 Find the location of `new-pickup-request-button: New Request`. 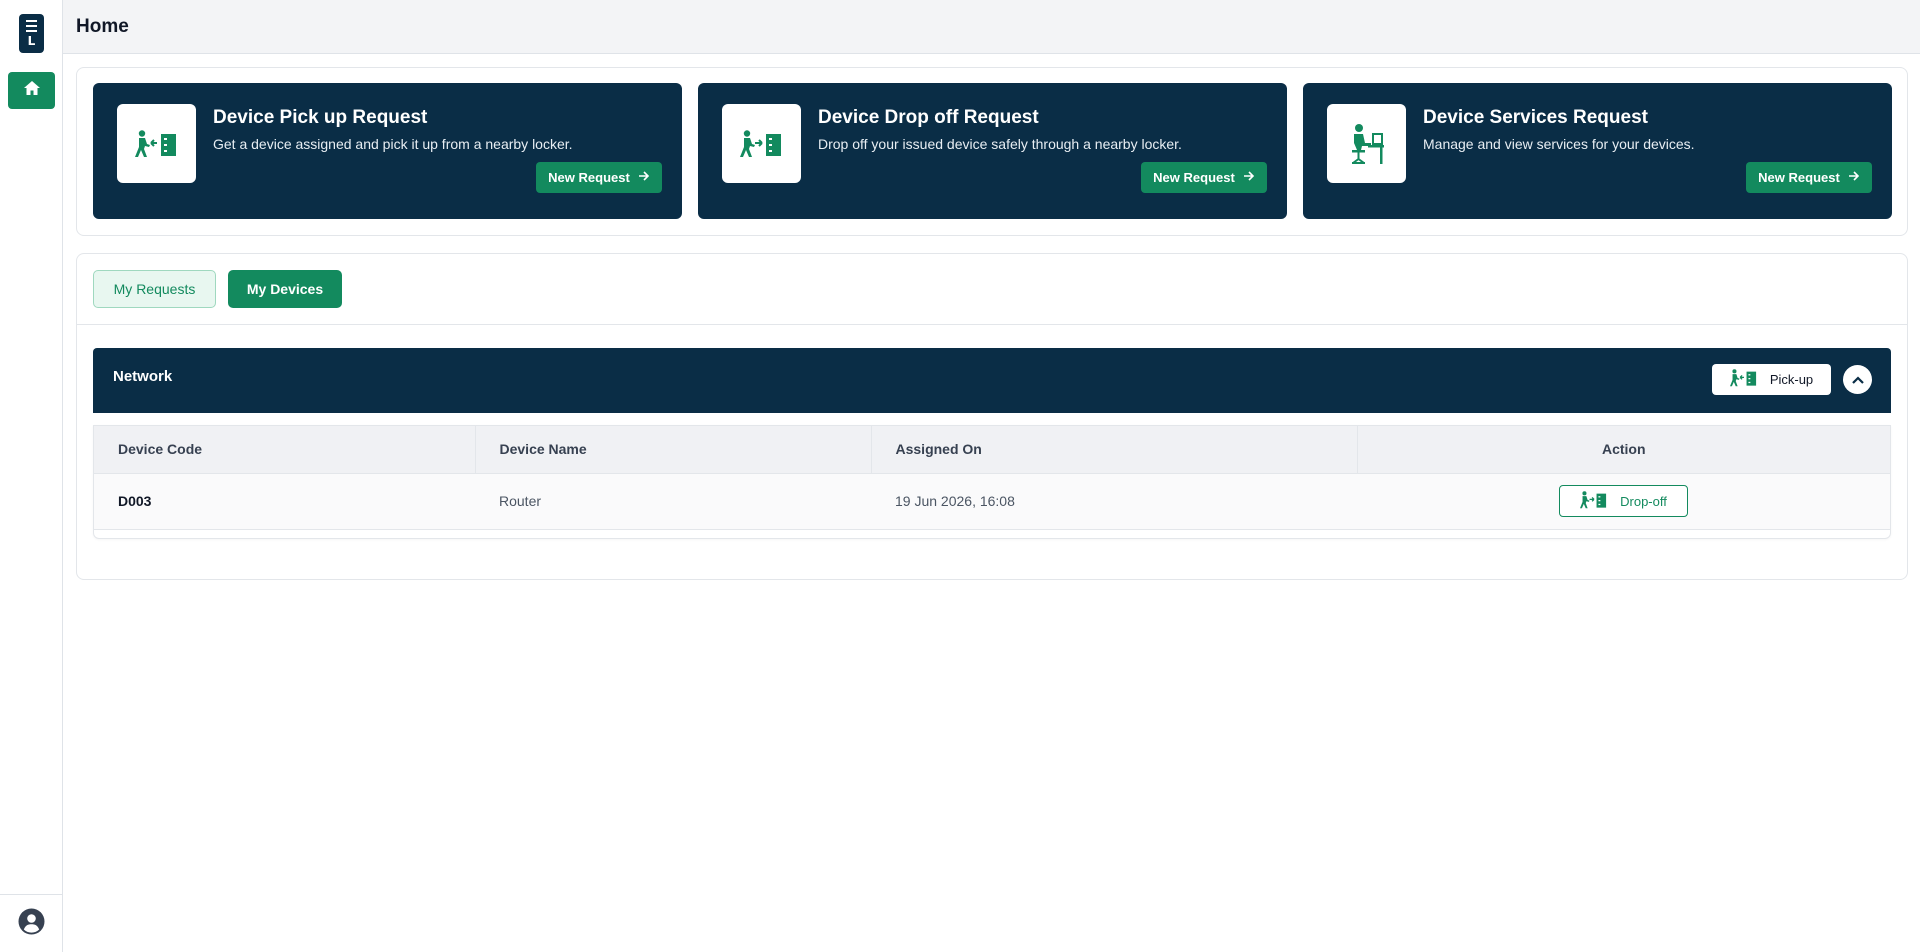

new-pickup-request-button: New Request is located at coordinates (599, 177).